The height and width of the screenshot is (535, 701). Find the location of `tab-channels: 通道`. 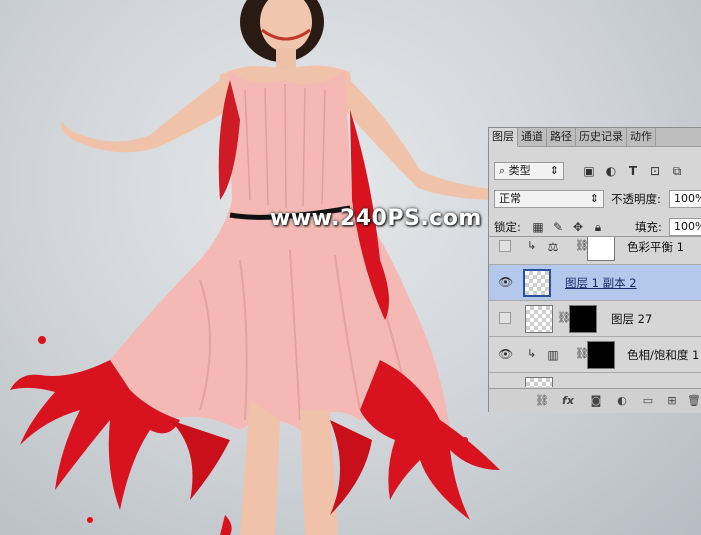

tab-channels: 通道 is located at coordinates (532, 137).